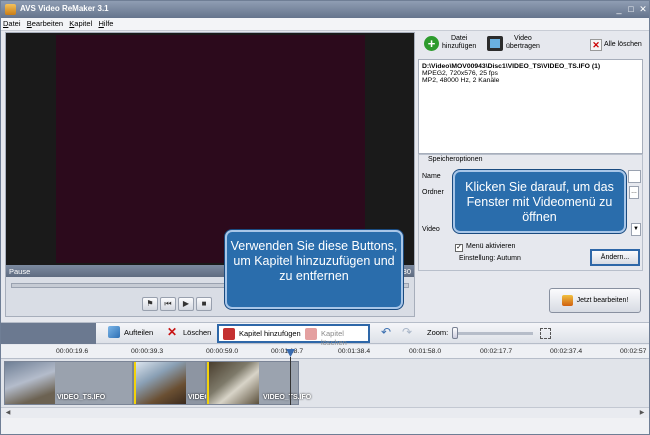 This screenshot has width=650, height=435. I want to click on play-icon: ▶, so click(186, 304).